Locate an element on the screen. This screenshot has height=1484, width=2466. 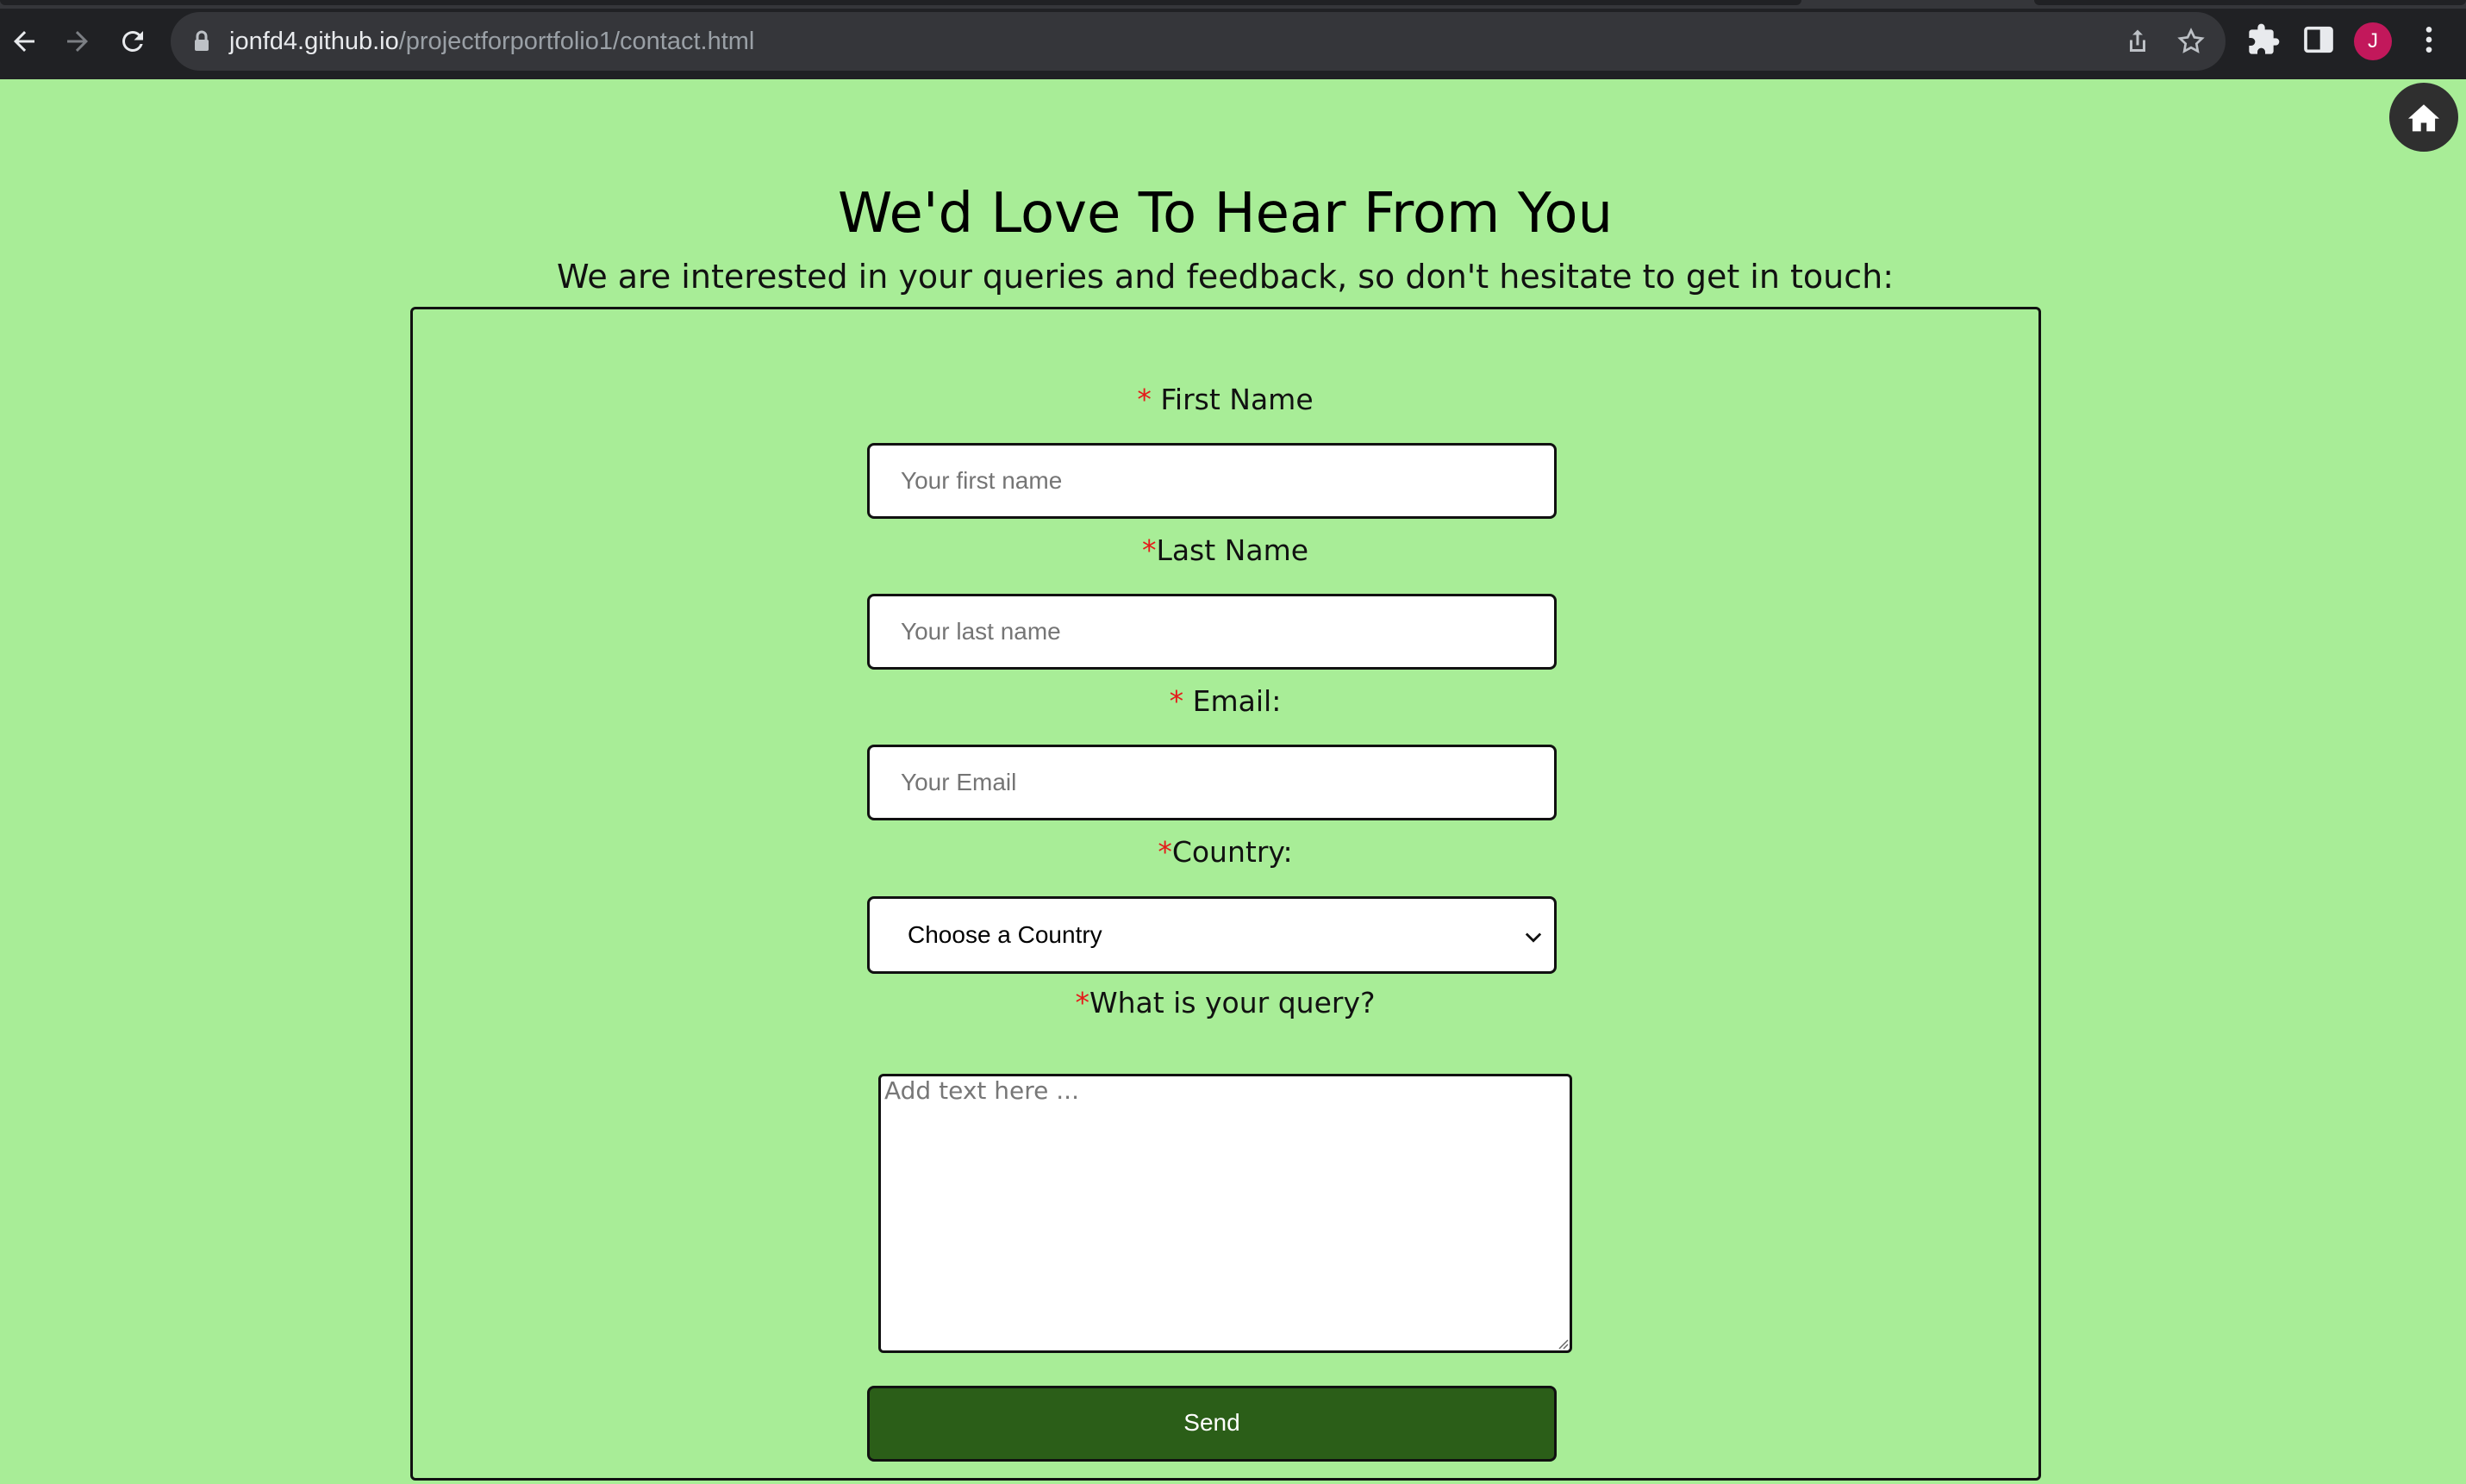
email-label: * Email: is located at coordinates (1225, 701).